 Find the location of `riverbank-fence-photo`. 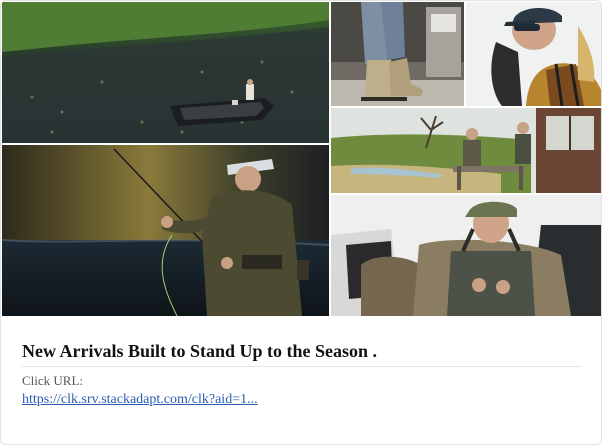

riverbank-fence-photo is located at coordinates (466, 150).